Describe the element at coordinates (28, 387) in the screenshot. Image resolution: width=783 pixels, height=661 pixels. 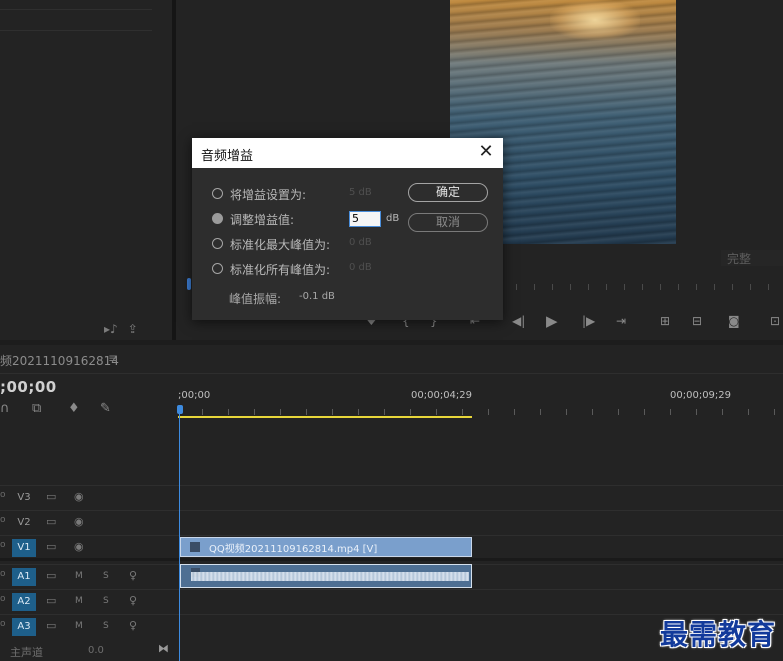
I see `current-timecode: ;00;00` at that location.